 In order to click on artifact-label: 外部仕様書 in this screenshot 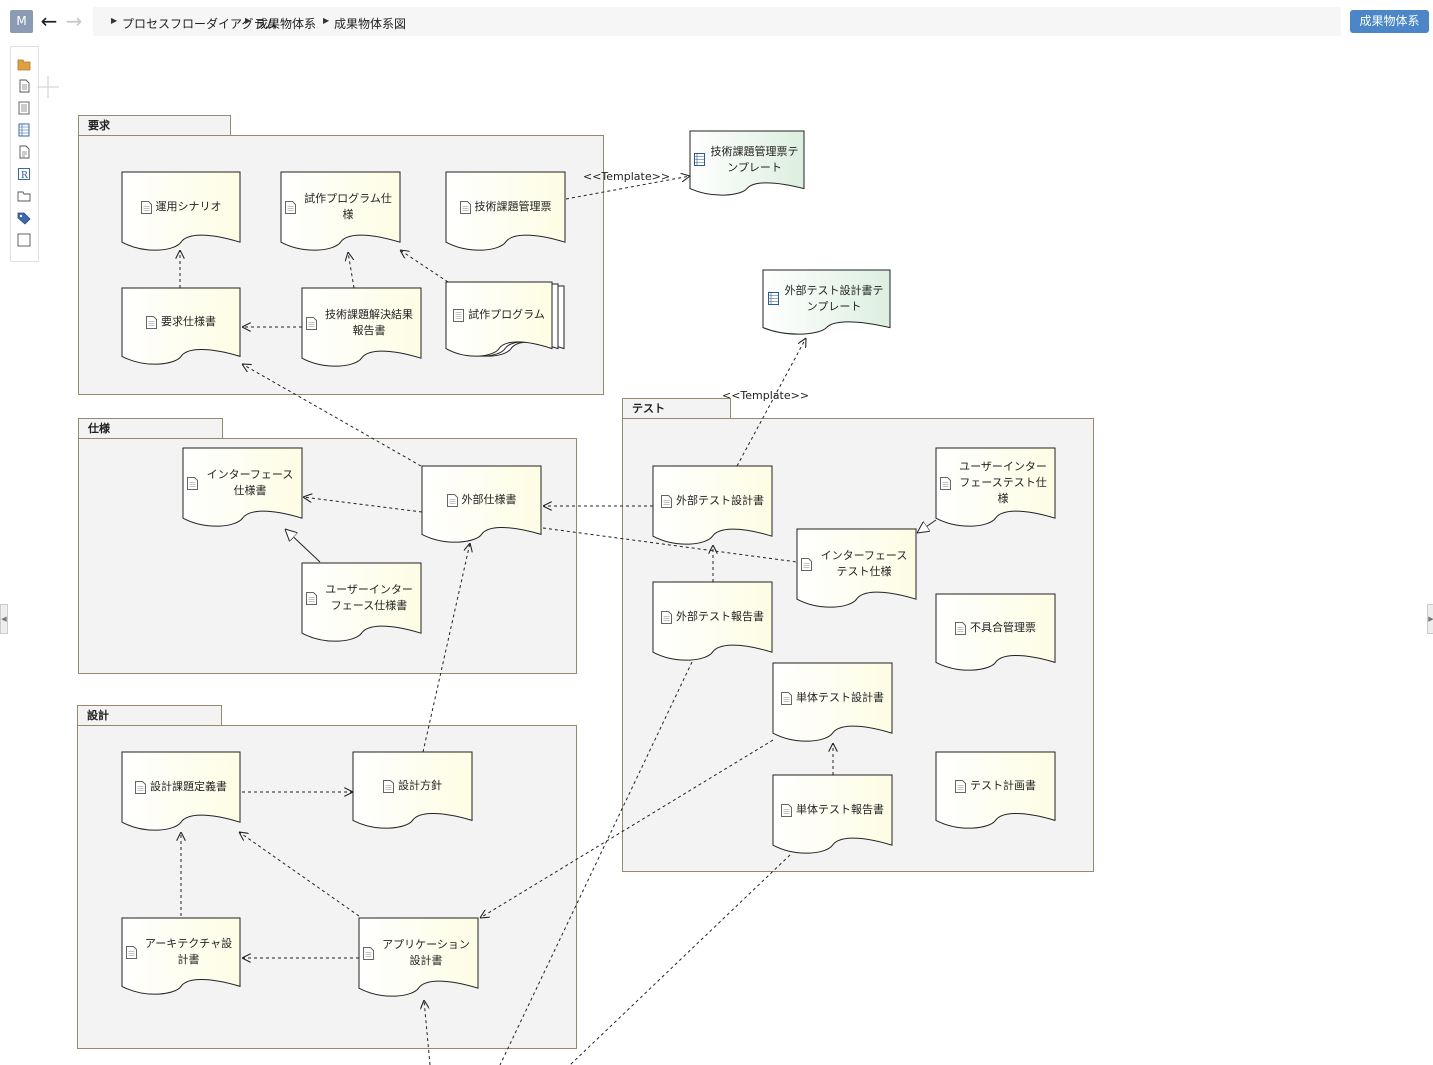, I will do `click(489, 500)`.